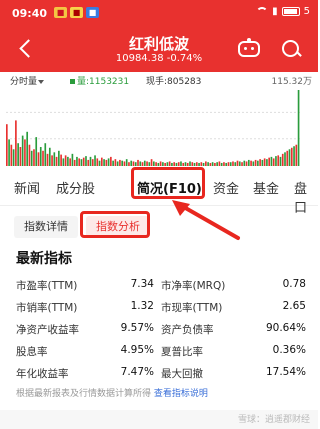 The width and height of the screenshot is (320, 429). Describe the element at coordinates (142, 306) in the screenshot. I see `metric-value: 1.32` at that location.